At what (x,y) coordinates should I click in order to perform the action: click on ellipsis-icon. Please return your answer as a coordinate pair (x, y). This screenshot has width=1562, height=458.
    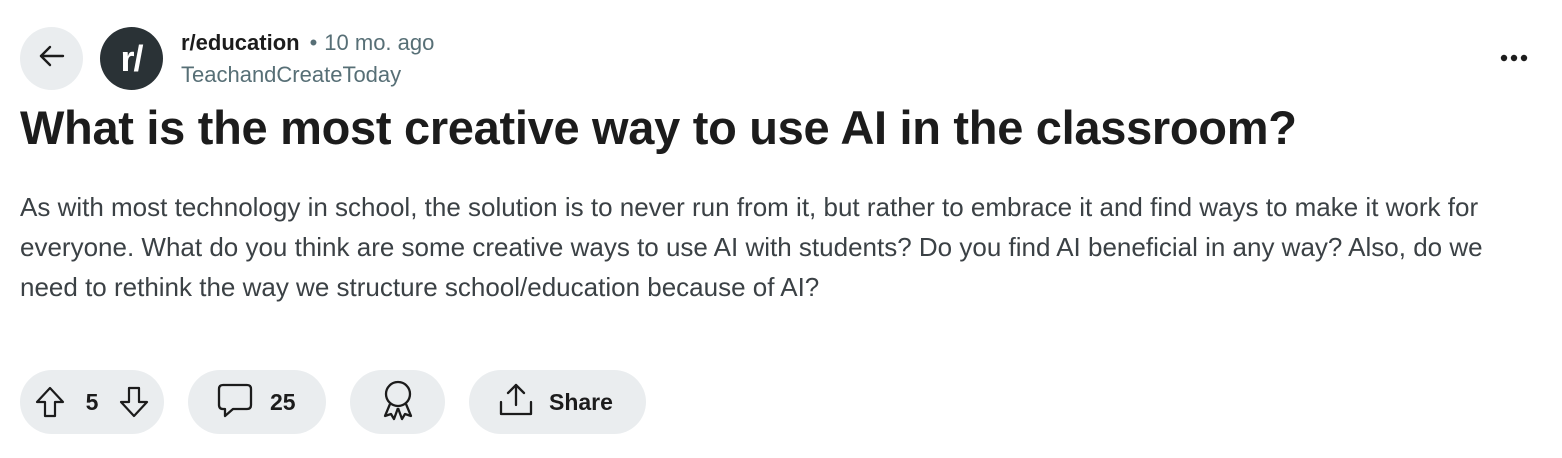
    Looking at the image, I should click on (1514, 58).